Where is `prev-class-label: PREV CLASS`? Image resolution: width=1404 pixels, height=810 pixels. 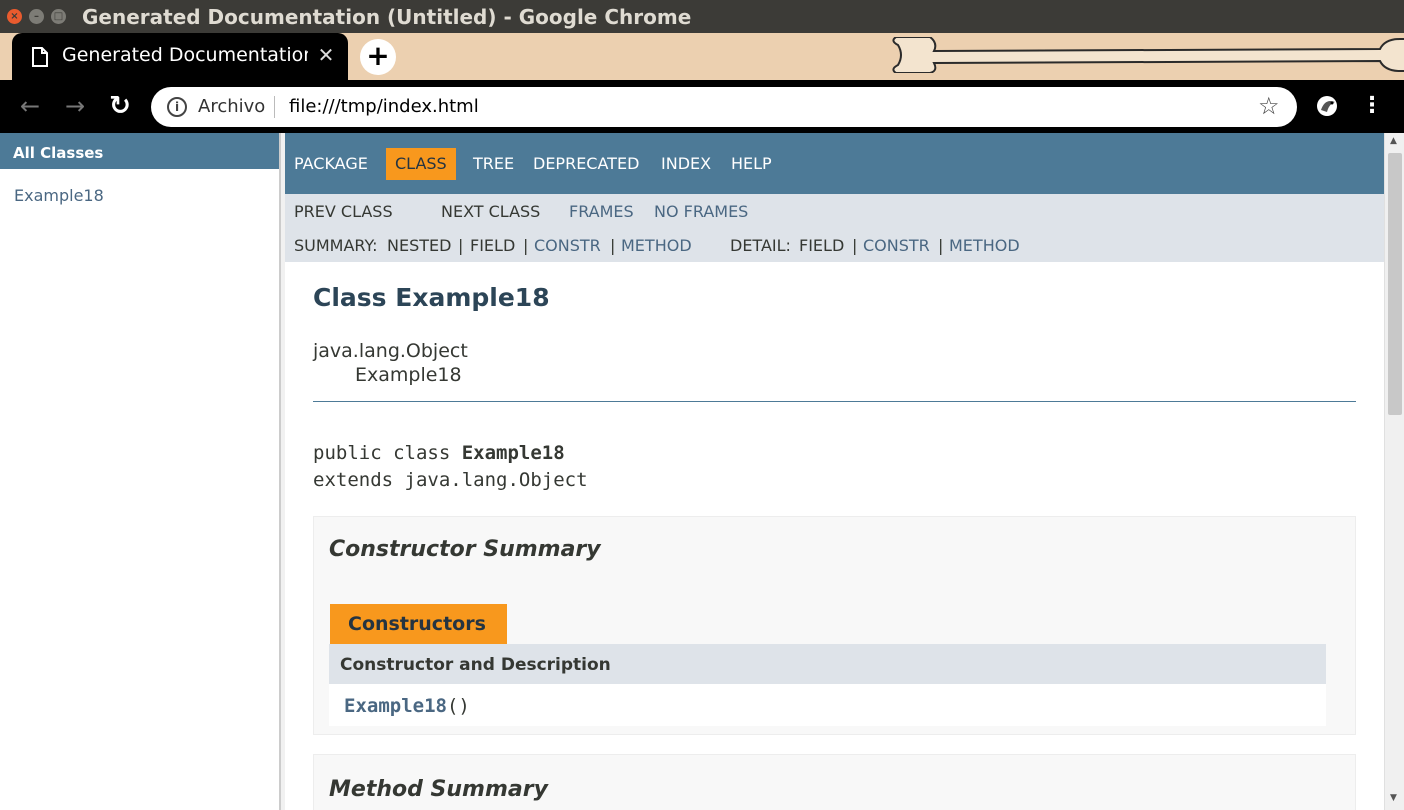 prev-class-label: PREV CLASS is located at coordinates (343, 211).